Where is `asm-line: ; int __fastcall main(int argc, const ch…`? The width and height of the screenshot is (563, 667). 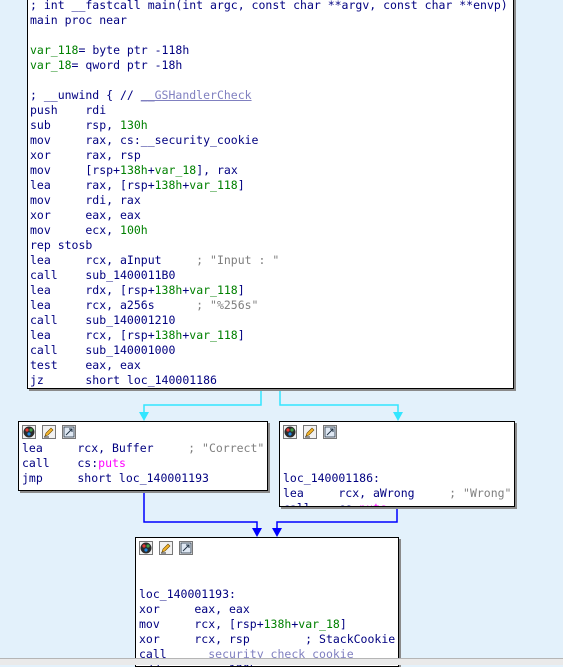 asm-line: ; int __fastcall main(int argc, const ch… is located at coordinates (271, 6).